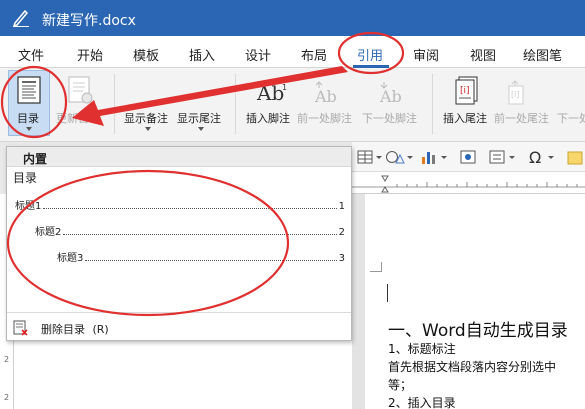  I want to click on next-footnote-icon: Ab, so click(390, 94).